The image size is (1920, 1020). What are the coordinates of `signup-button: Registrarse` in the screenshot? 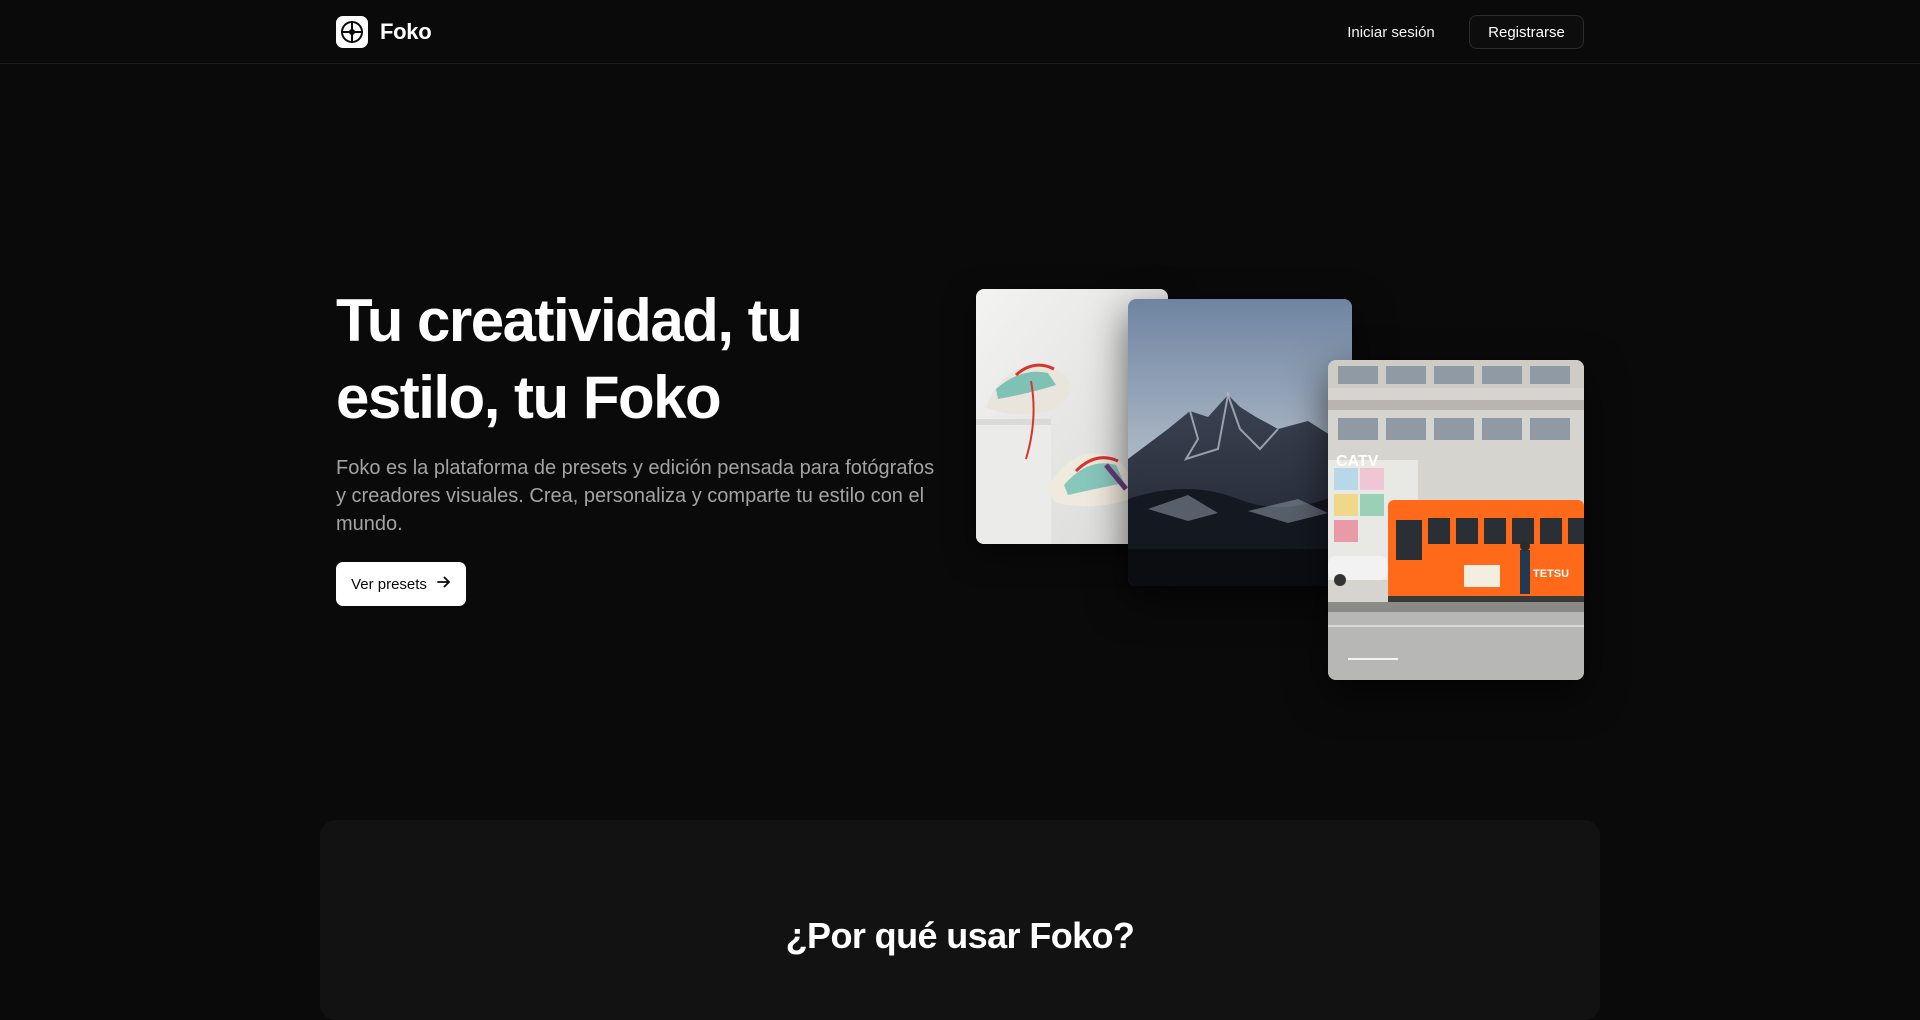 It's located at (1526, 32).